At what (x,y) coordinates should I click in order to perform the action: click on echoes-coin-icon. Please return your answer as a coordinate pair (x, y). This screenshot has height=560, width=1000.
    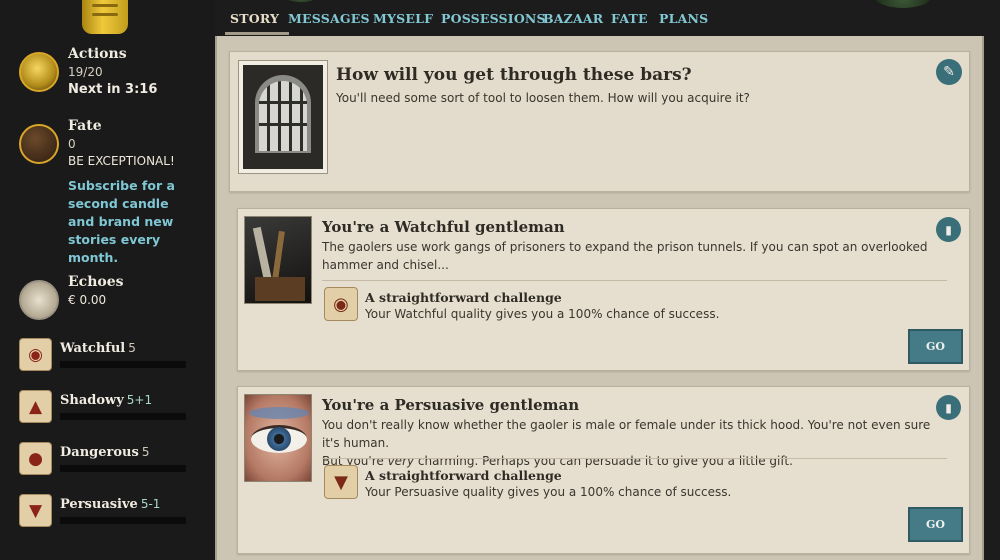
    Looking at the image, I should click on (39, 300).